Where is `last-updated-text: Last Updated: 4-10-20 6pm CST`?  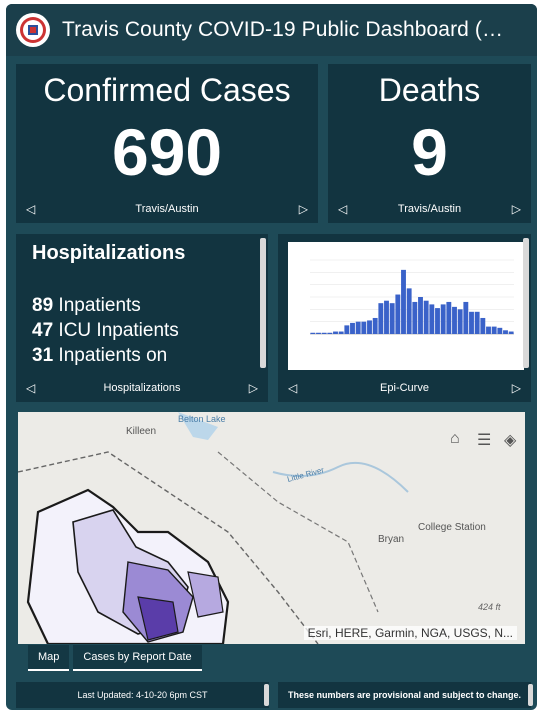
last-updated-text: Last Updated: 4-10-20 6pm CST is located at coordinates (142, 695).